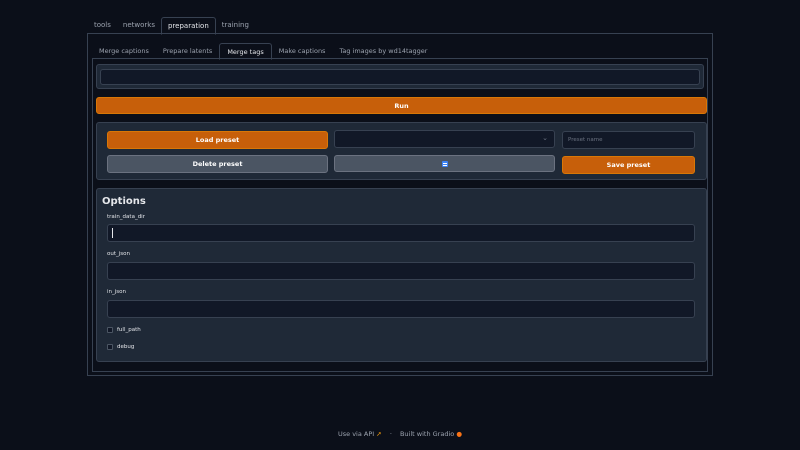  What do you see at coordinates (126, 347) in the screenshot?
I see `debug-label: debug` at bounding box center [126, 347].